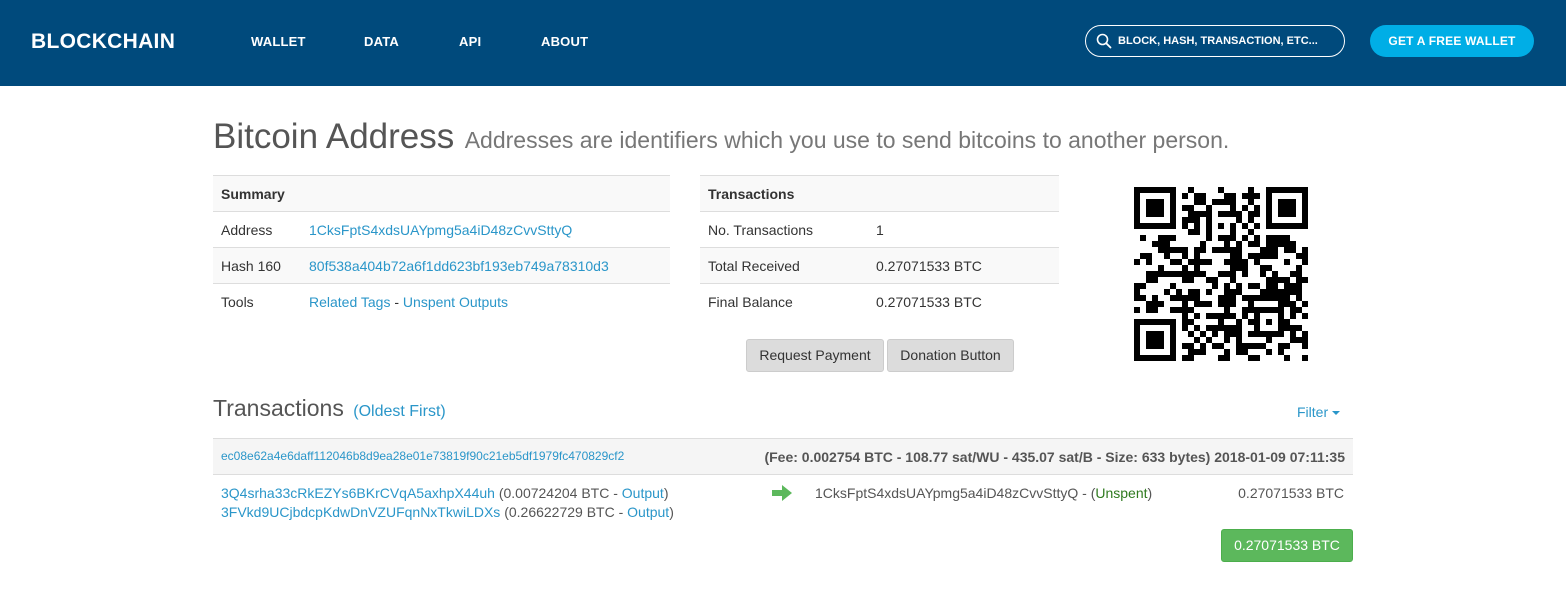 This screenshot has height=590, width=1566. Describe the element at coordinates (950, 355) in the screenshot. I see `donation-button: Donation Button` at that location.